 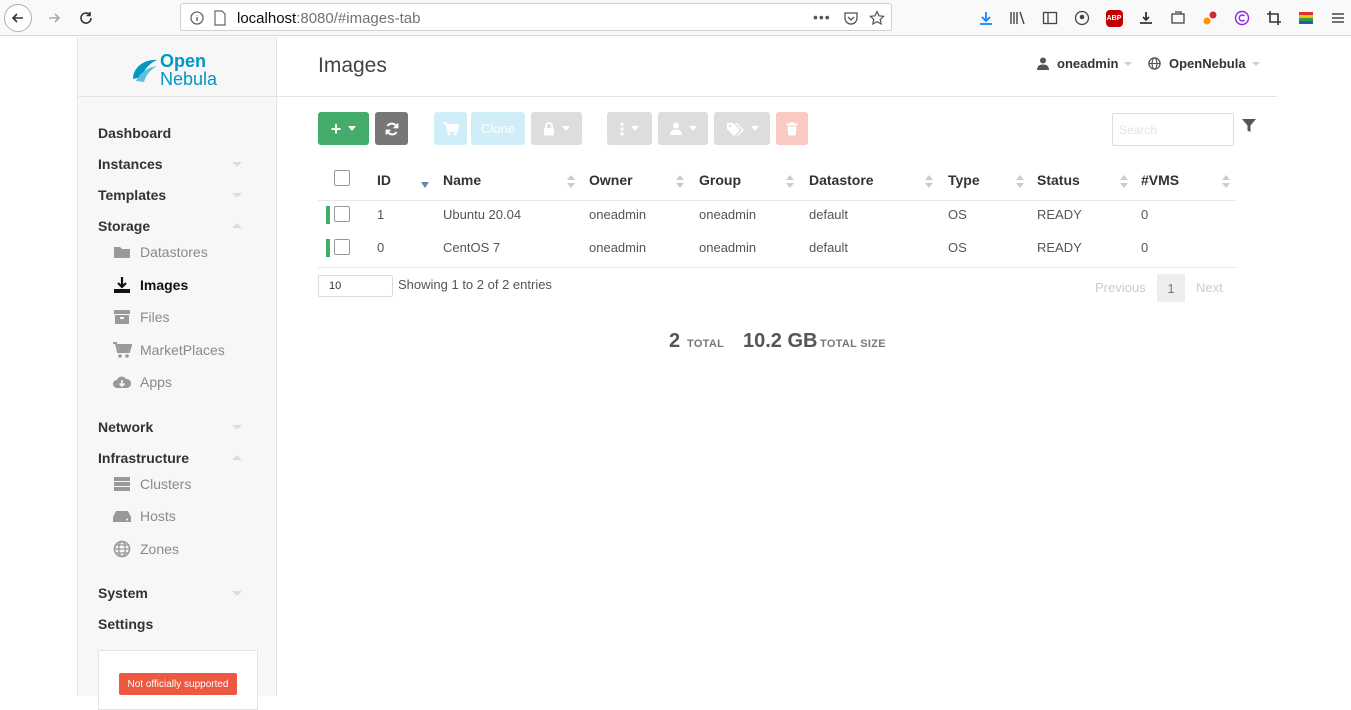 I want to click on forward-button, so click(x=54, y=18).